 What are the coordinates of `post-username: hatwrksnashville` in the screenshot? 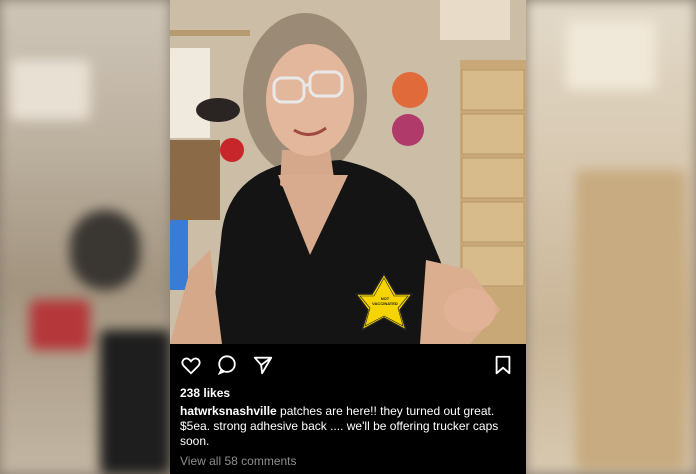 It's located at (228, 411).